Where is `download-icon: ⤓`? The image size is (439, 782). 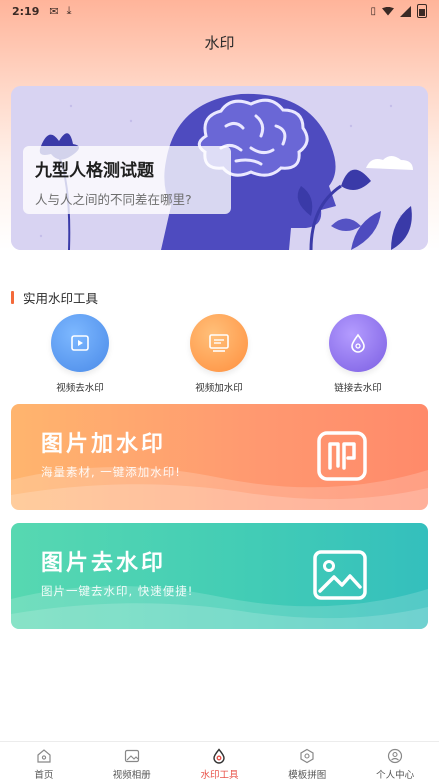
download-icon: ⤓ is located at coordinates (69, 10).